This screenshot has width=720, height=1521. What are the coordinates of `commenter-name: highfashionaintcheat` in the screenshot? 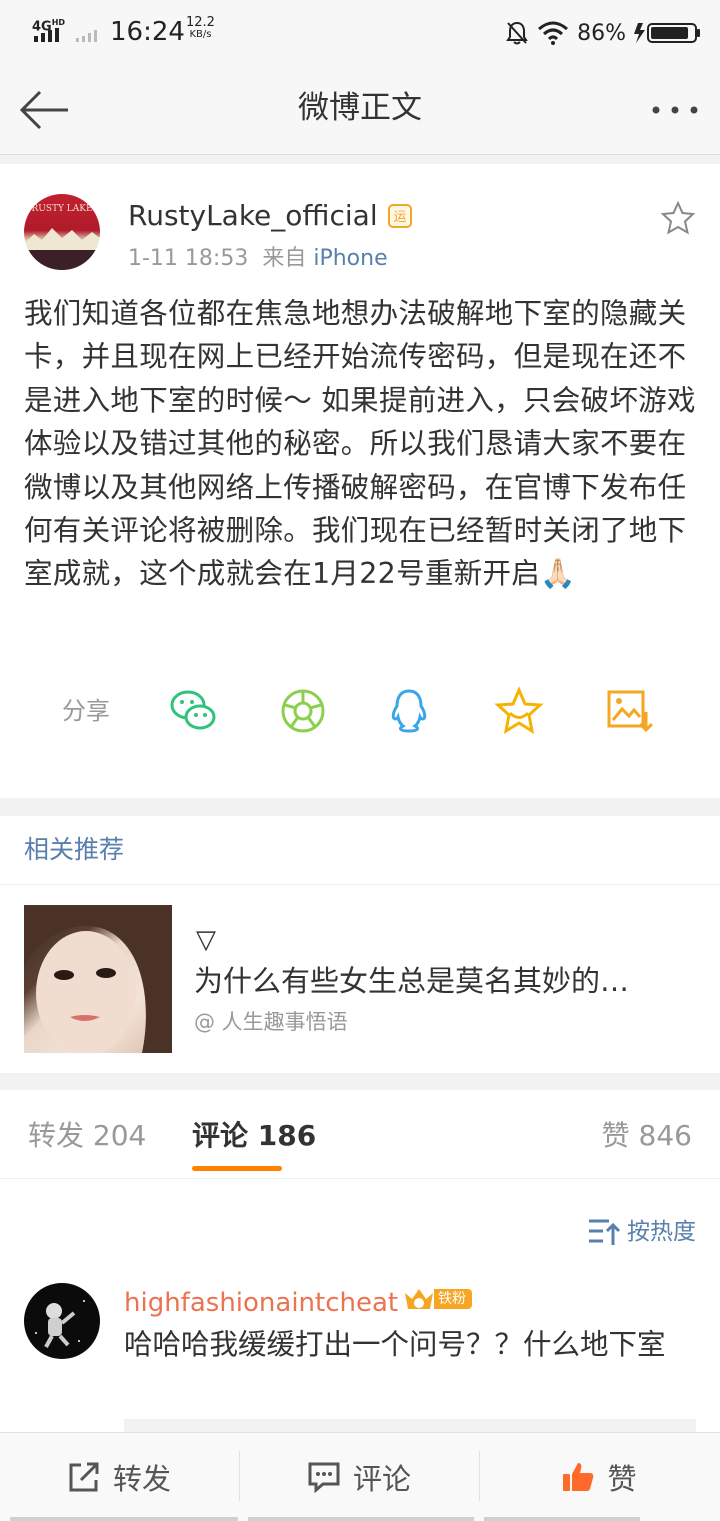 It's located at (261, 1303).